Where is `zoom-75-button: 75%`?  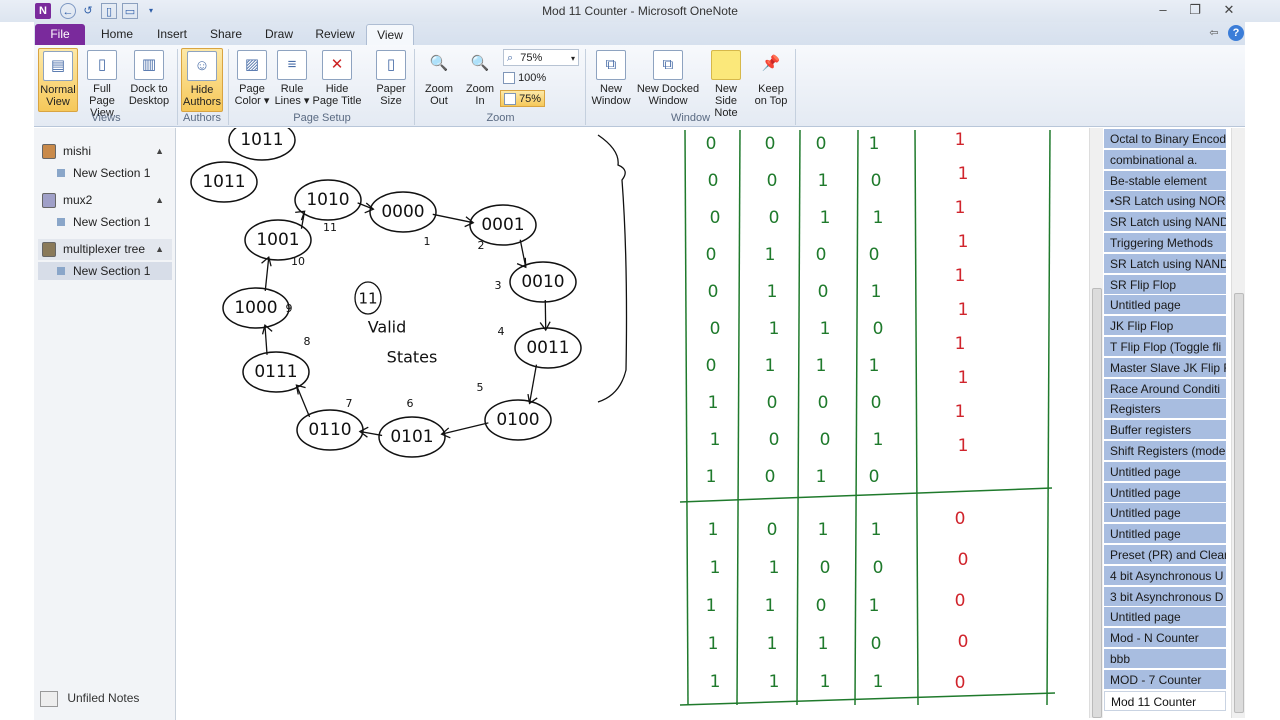
zoom-75-button: 75% is located at coordinates (522, 98).